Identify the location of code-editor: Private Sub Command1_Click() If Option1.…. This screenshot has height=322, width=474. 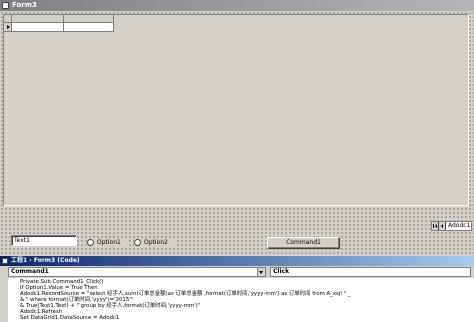
(241, 300).